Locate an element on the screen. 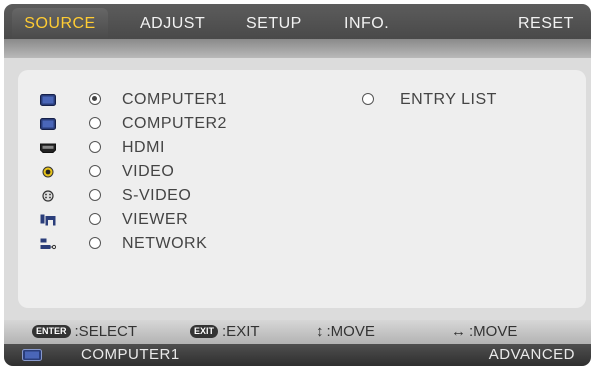 Image resolution: width=595 pixels, height=370 pixels. status-bar: COMPUTER1 ADVANCED is located at coordinates (297, 355).